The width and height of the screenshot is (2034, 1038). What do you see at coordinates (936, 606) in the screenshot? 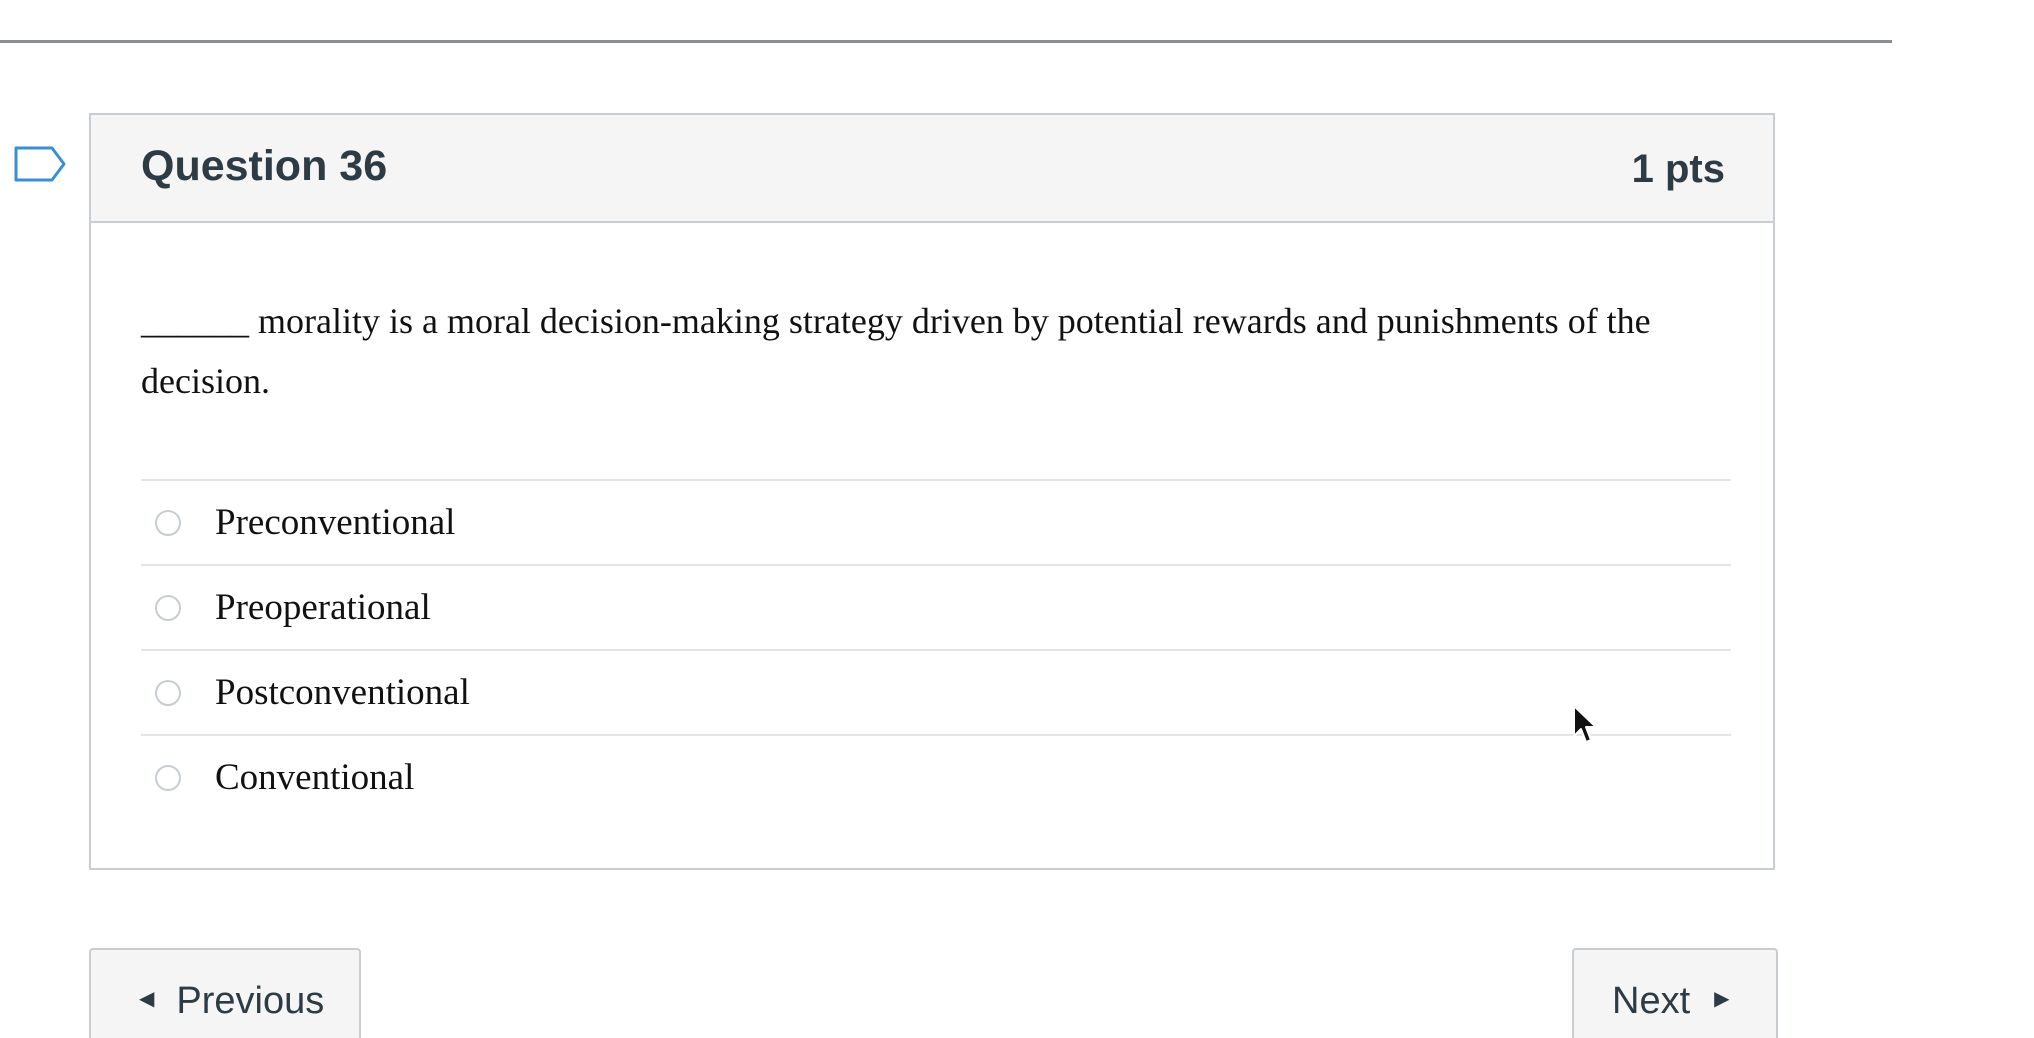
I see `answer-option: Preoperational` at bounding box center [936, 606].